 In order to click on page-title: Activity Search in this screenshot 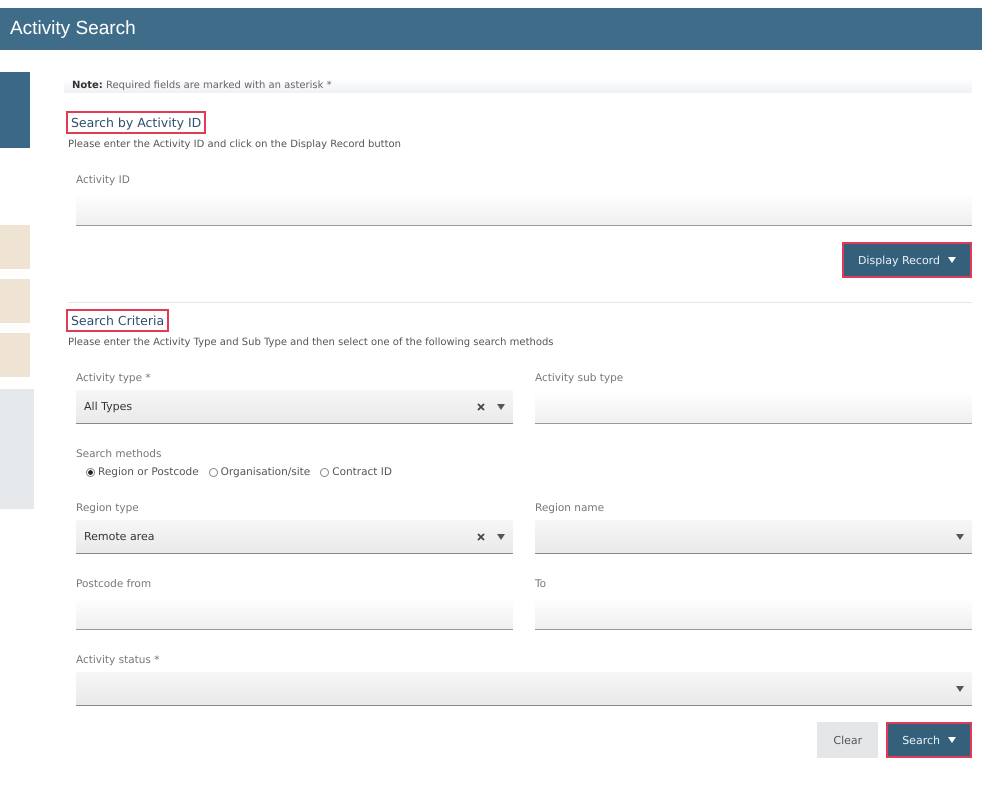, I will do `click(73, 29)`.